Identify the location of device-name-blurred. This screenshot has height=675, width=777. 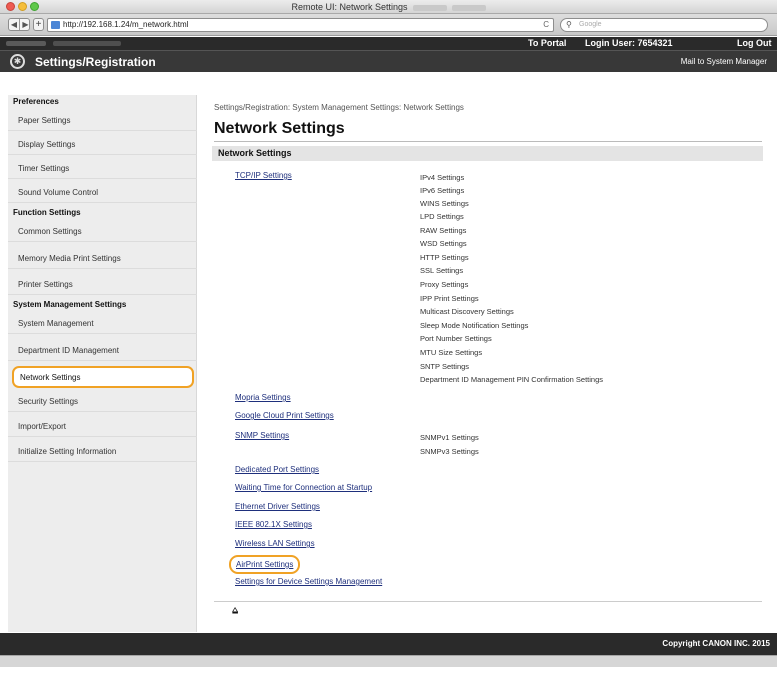
(26, 43).